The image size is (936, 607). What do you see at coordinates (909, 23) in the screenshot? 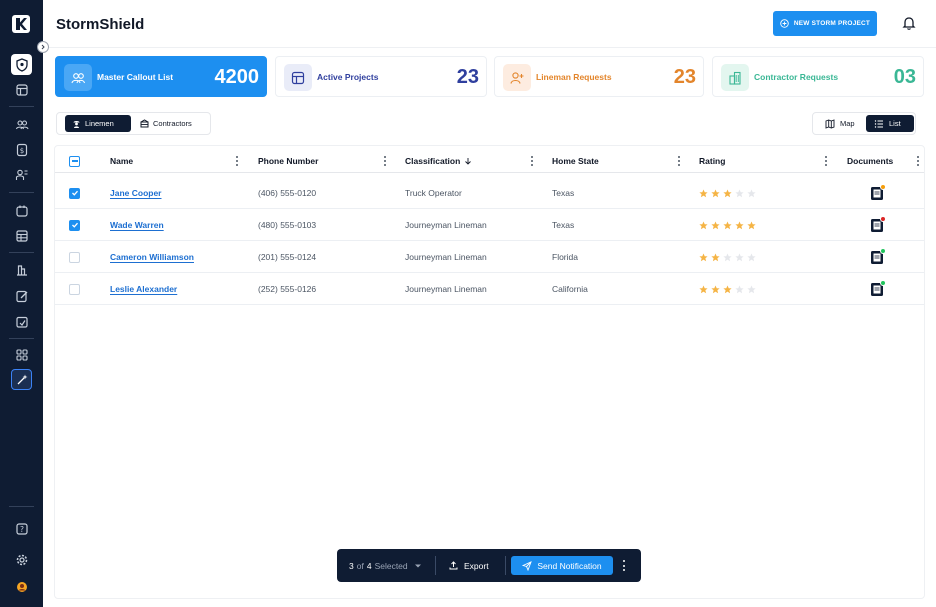
I see `bell-icon` at bounding box center [909, 23].